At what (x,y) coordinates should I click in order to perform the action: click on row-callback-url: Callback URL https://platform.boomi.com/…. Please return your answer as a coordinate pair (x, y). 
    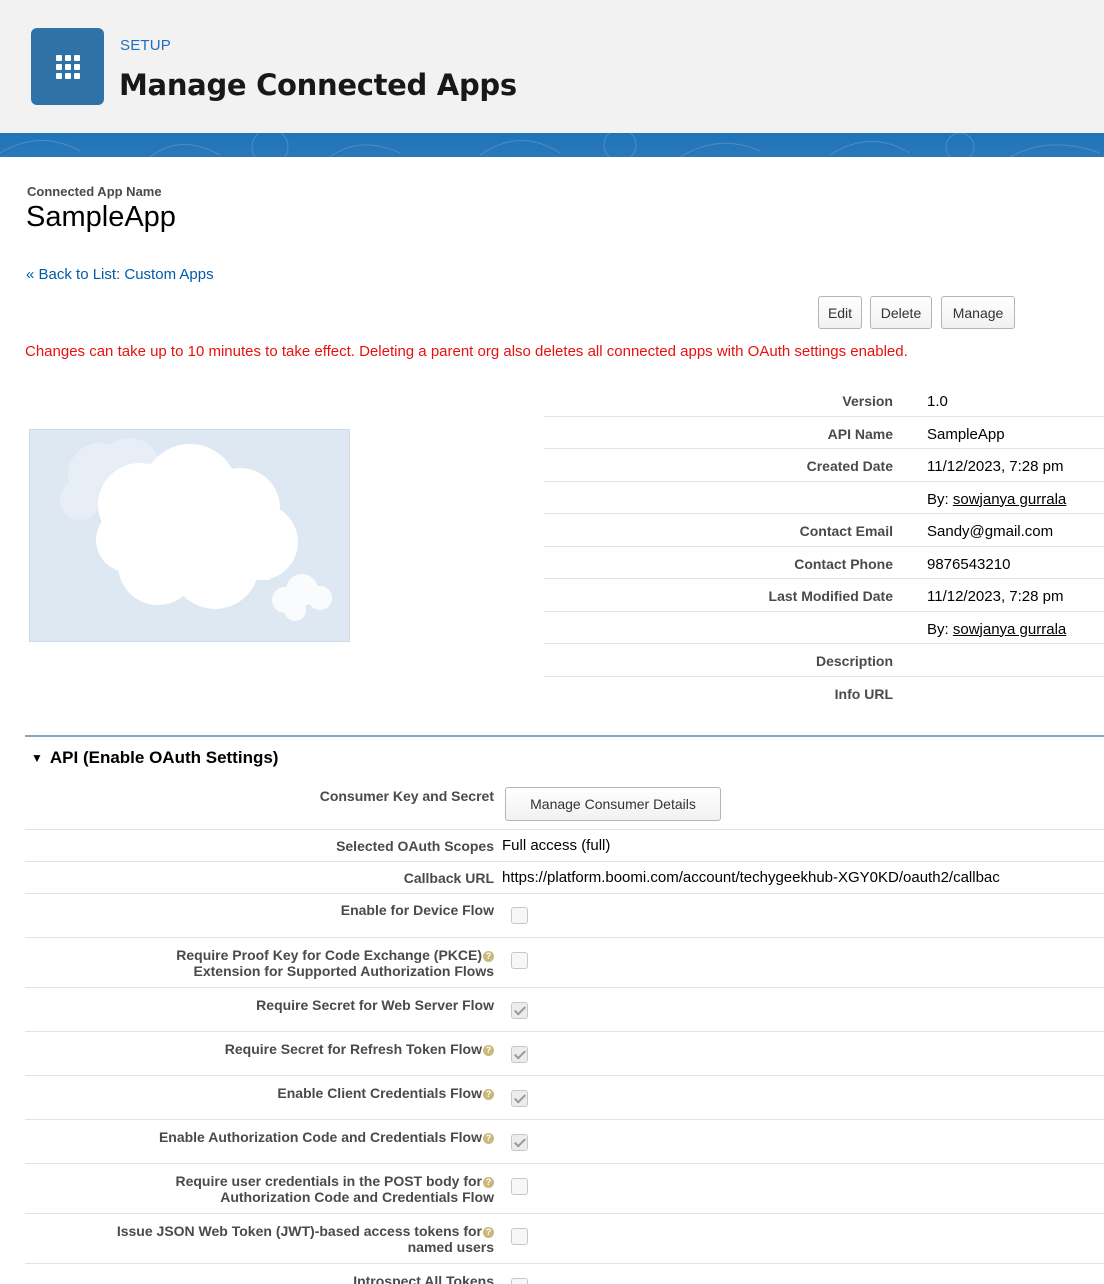
    Looking at the image, I should click on (564, 878).